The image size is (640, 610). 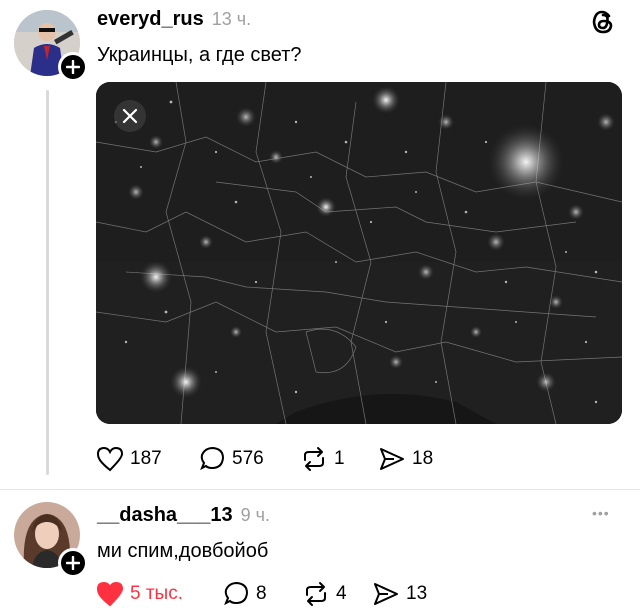 I want to click on thread-line, so click(x=47, y=282).